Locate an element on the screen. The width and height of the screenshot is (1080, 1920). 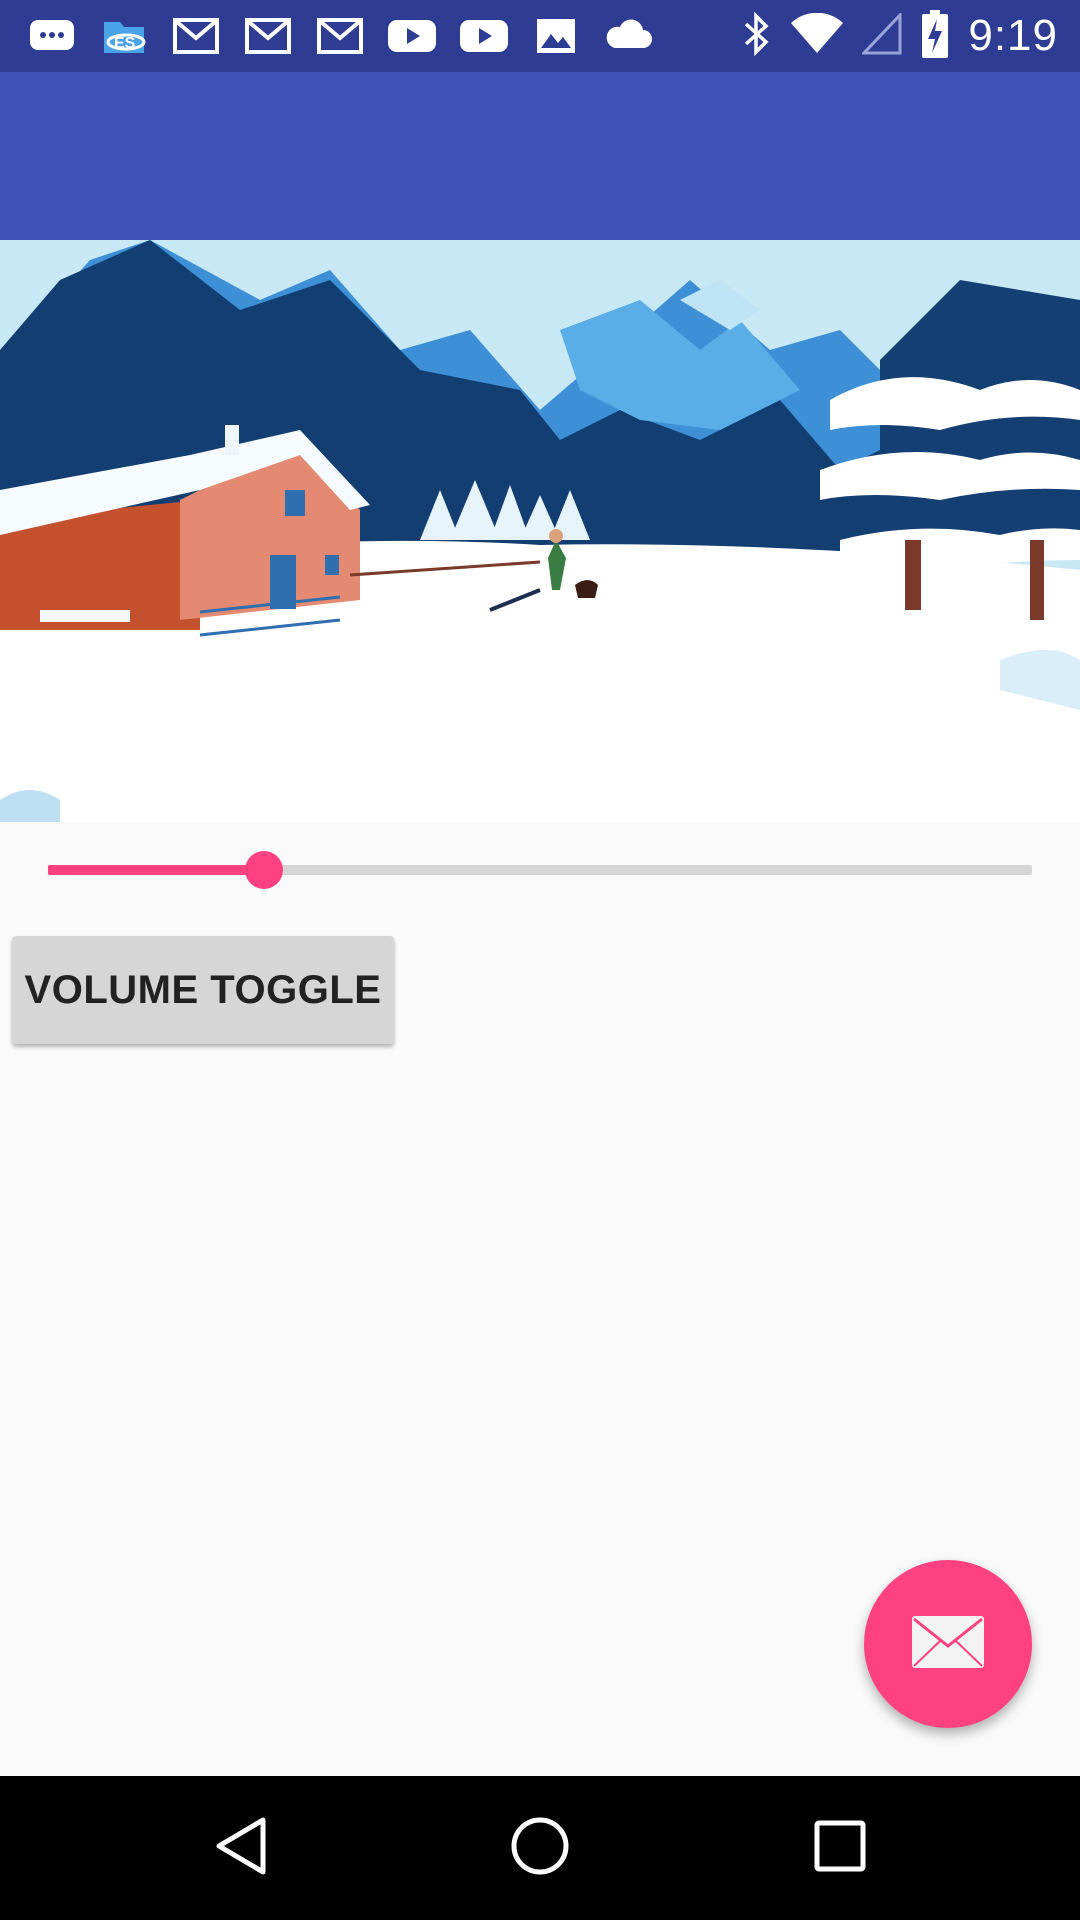
system-icons: 9:19 is located at coordinates (899, 36).